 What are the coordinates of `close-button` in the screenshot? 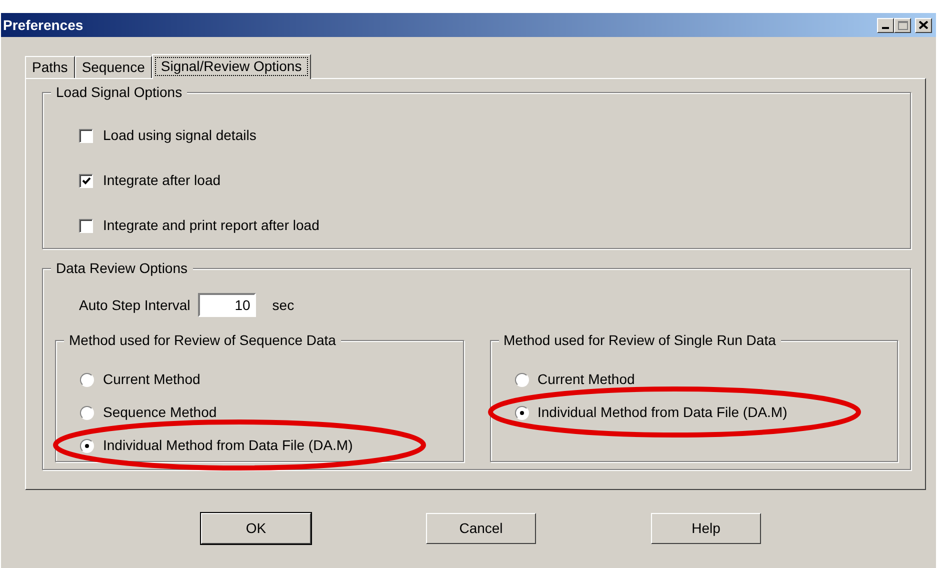 It's located at (923, 25).